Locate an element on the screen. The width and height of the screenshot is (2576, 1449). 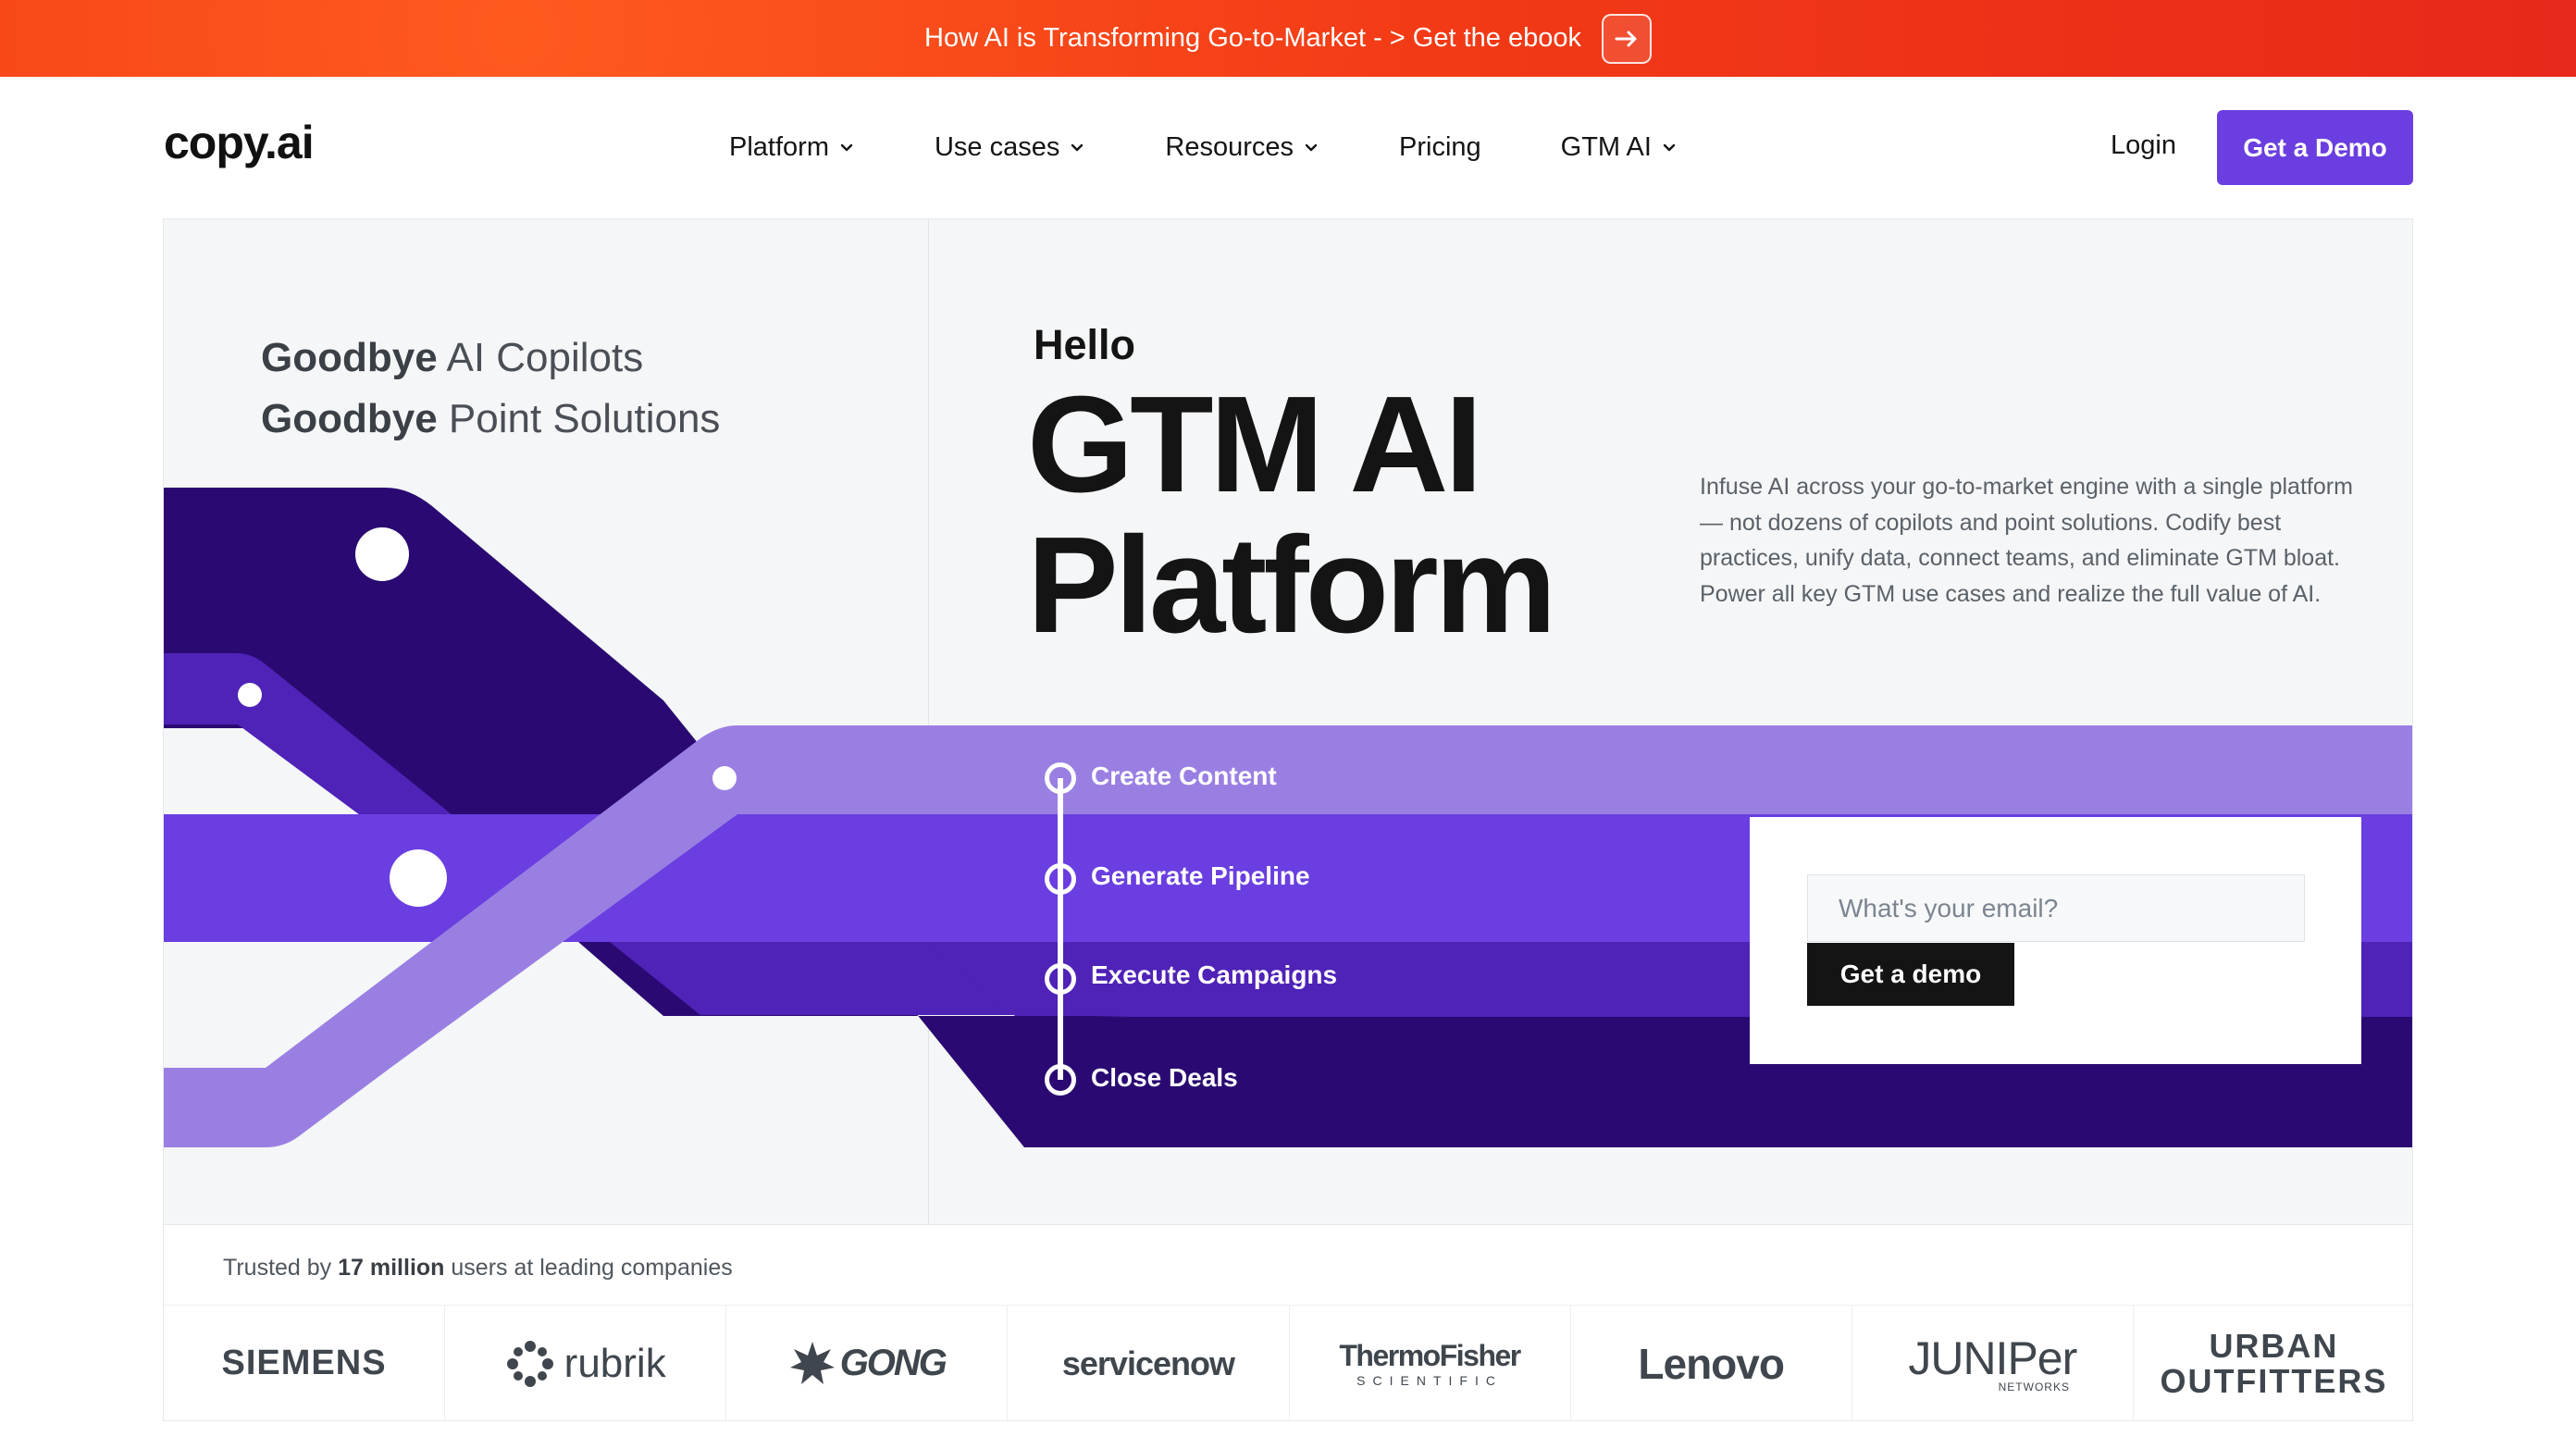
rubrik-mark-icon is located at coordinates (529, 1364).